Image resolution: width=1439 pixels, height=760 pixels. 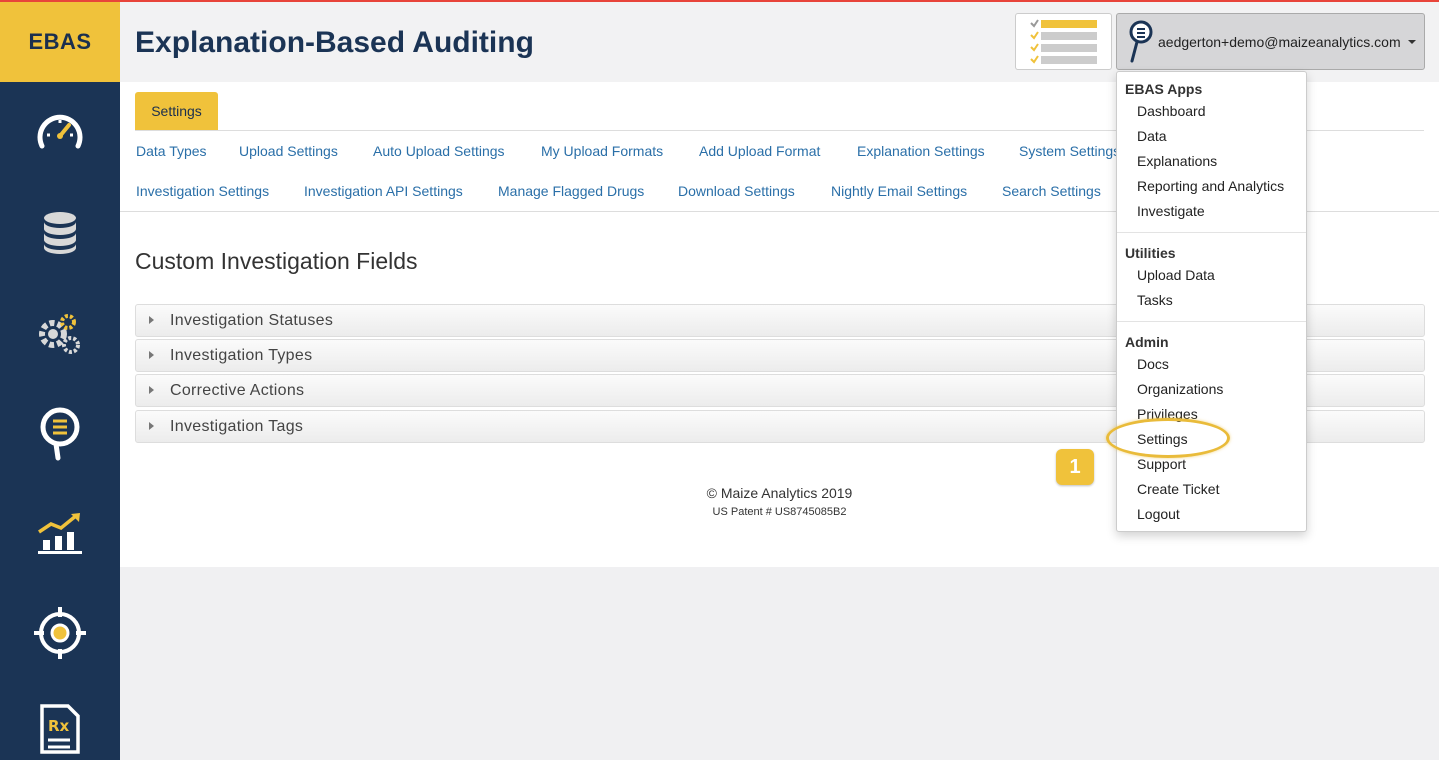 What do you see at coordinates (60, 380) in the screenshot?
I see `sidebar: EBAS Rx` at bounding box center [60, 380].